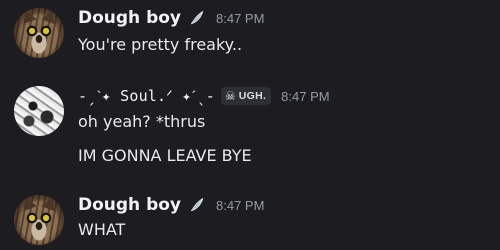 The width and height of the screenshot is (500, 250). I want to click on message-header: -ˏˋ✦ Soul.ᐟ ✦ˊˎ- ☠ UGH. 8:47 PM, so click(204, 96).